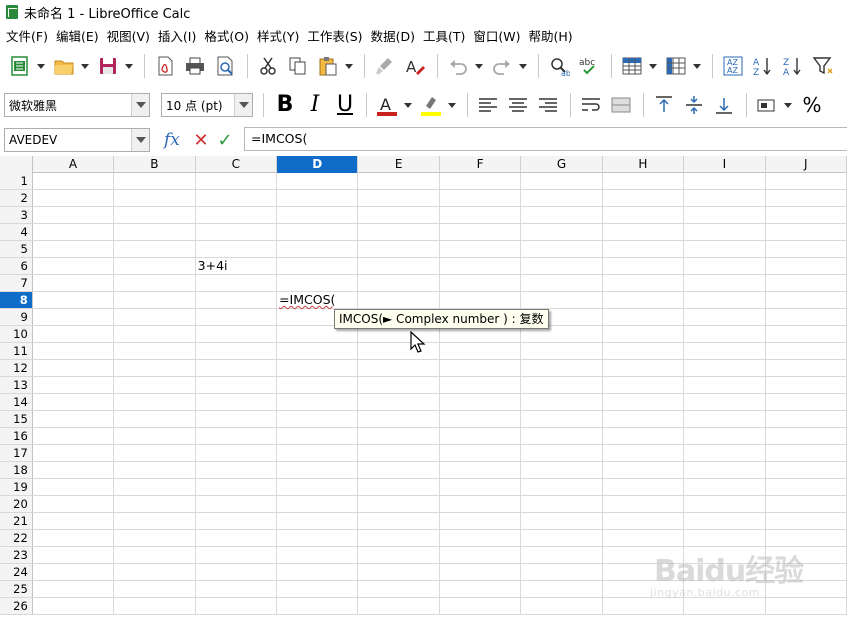 The image size is (847, 620). What do you see at coordinates (237, 181) in the screenshot?
I see `cell-c1` at bounding box center [237, 181].